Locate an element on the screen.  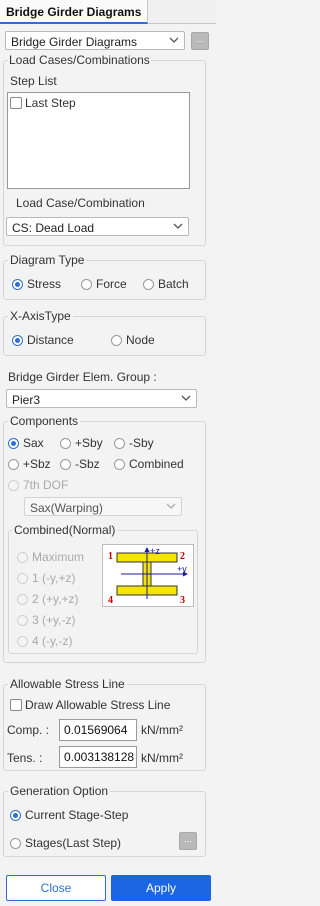
apply-button: Apply is located at coordinates (161, 888).